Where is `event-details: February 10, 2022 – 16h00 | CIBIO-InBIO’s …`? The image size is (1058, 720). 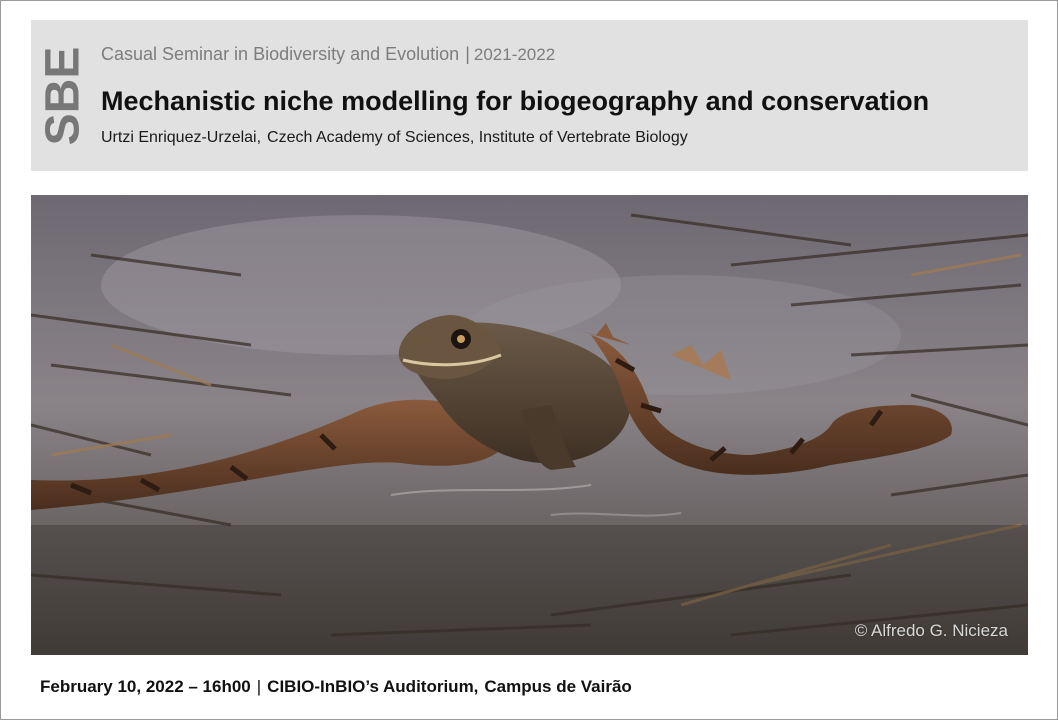 event-details: February 10, 2022 – 16h00 | CIBIO-InBIO’s … is located at coordinates (336, 687).